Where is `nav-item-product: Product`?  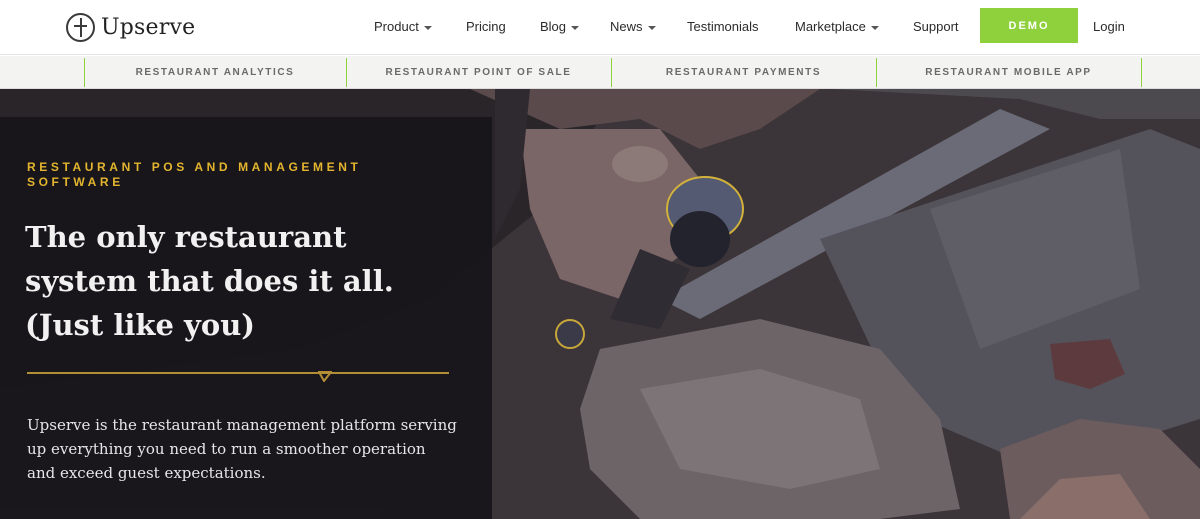 nav-item-product: Product is located at coordinates (403, 26).